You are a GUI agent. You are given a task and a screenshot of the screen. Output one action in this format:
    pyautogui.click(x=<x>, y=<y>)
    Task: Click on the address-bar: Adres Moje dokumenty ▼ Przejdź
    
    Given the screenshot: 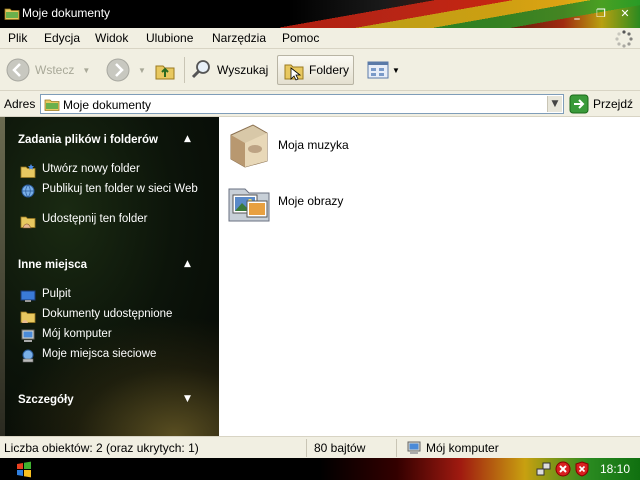 What is the action you would take?
    pyautogui.click(x=320, y=104)
    